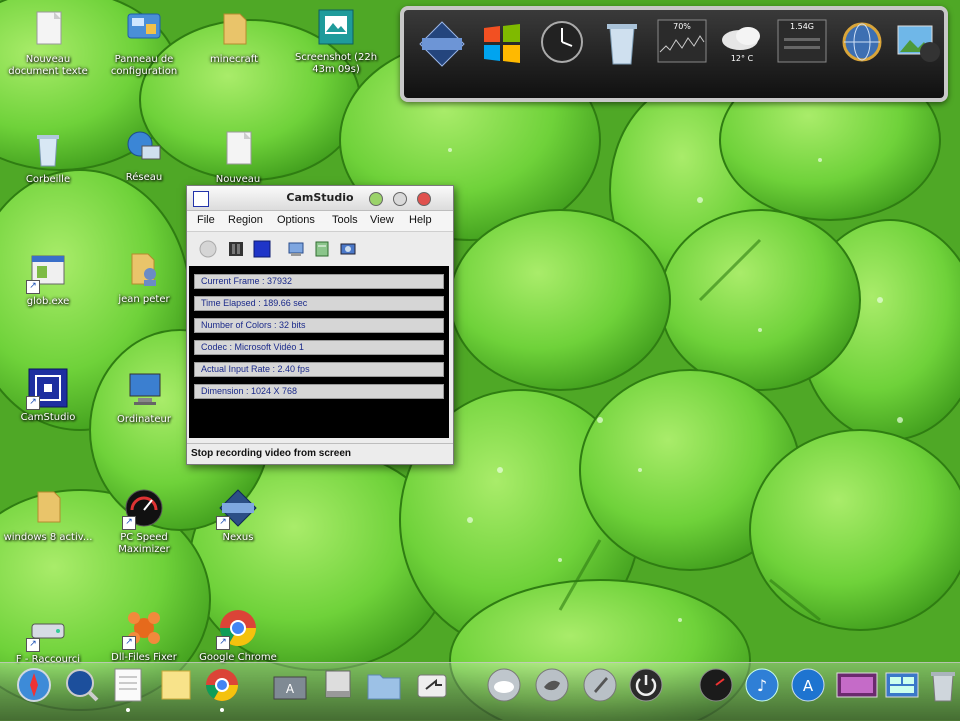 The height and width of the screenshot is (721, 960). Describe the element at coordinates (319, 347) in the screenshot. I see `info-codec: Codec : Microsoft Vidéo 1` at that location.